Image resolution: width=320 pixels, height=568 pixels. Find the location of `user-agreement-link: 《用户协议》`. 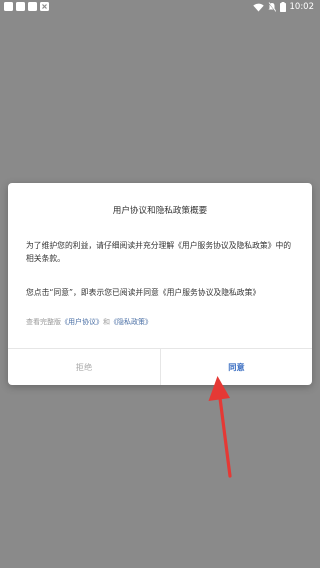

user-agreement-link: 《用户协议》 is located at coordinates (82, 322).